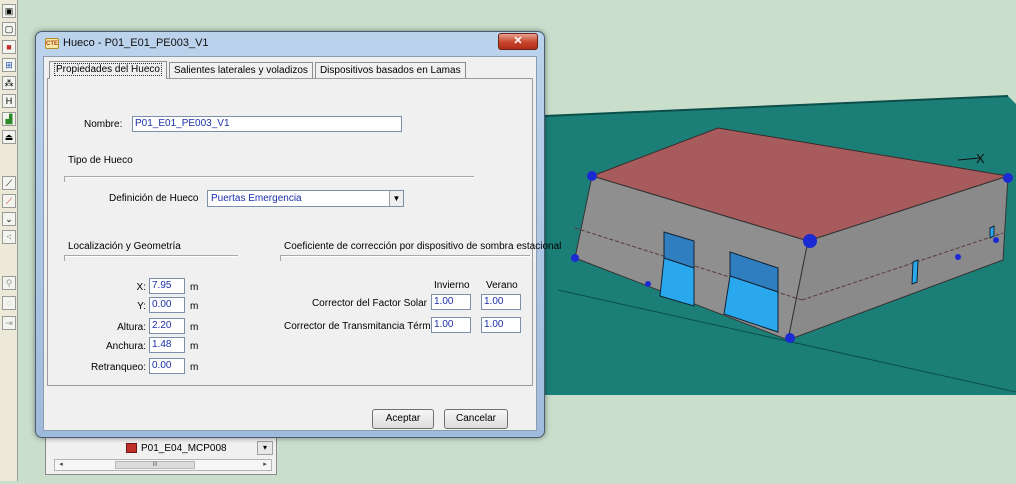 The height and width of the screenshot is (484, 1016). Describe the element at coordinates (9, 201) in the screenshot. I see `line-red-icon: ⟋` at that location.